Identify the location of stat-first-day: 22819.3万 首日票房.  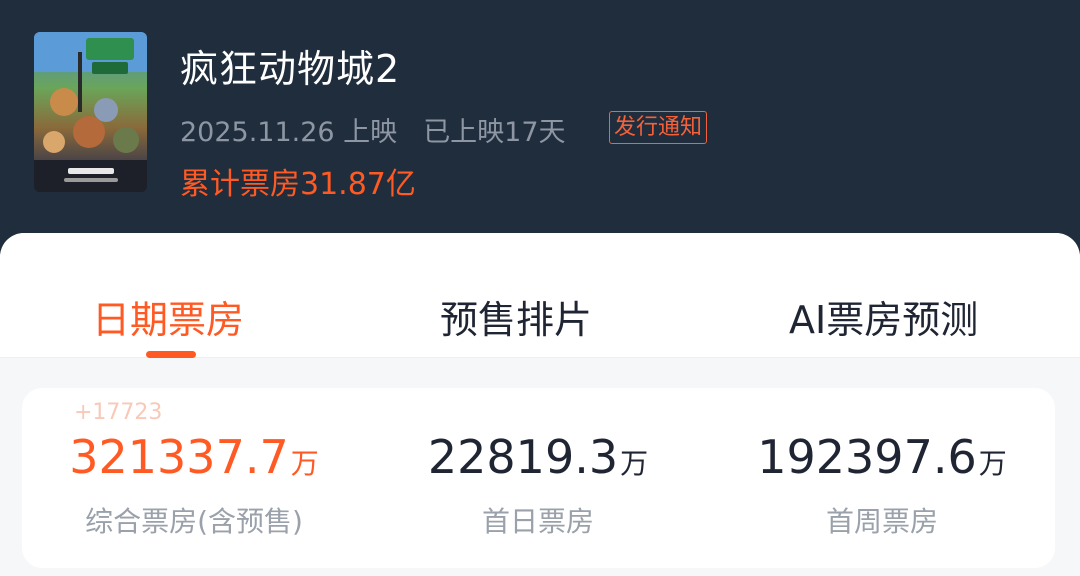
(538, 478).